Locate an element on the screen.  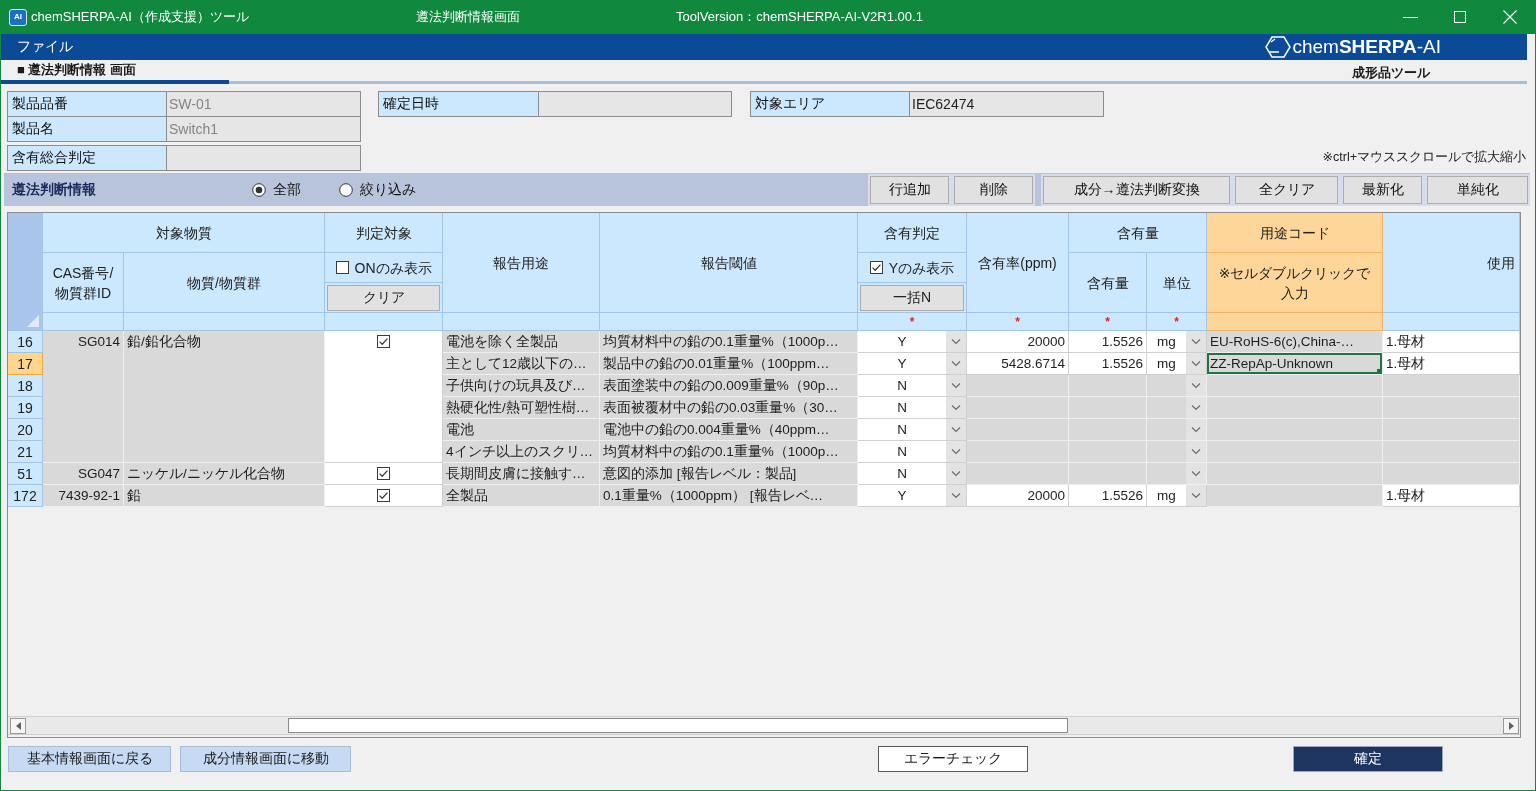
grid-corner is located at coordinates (25, 272).